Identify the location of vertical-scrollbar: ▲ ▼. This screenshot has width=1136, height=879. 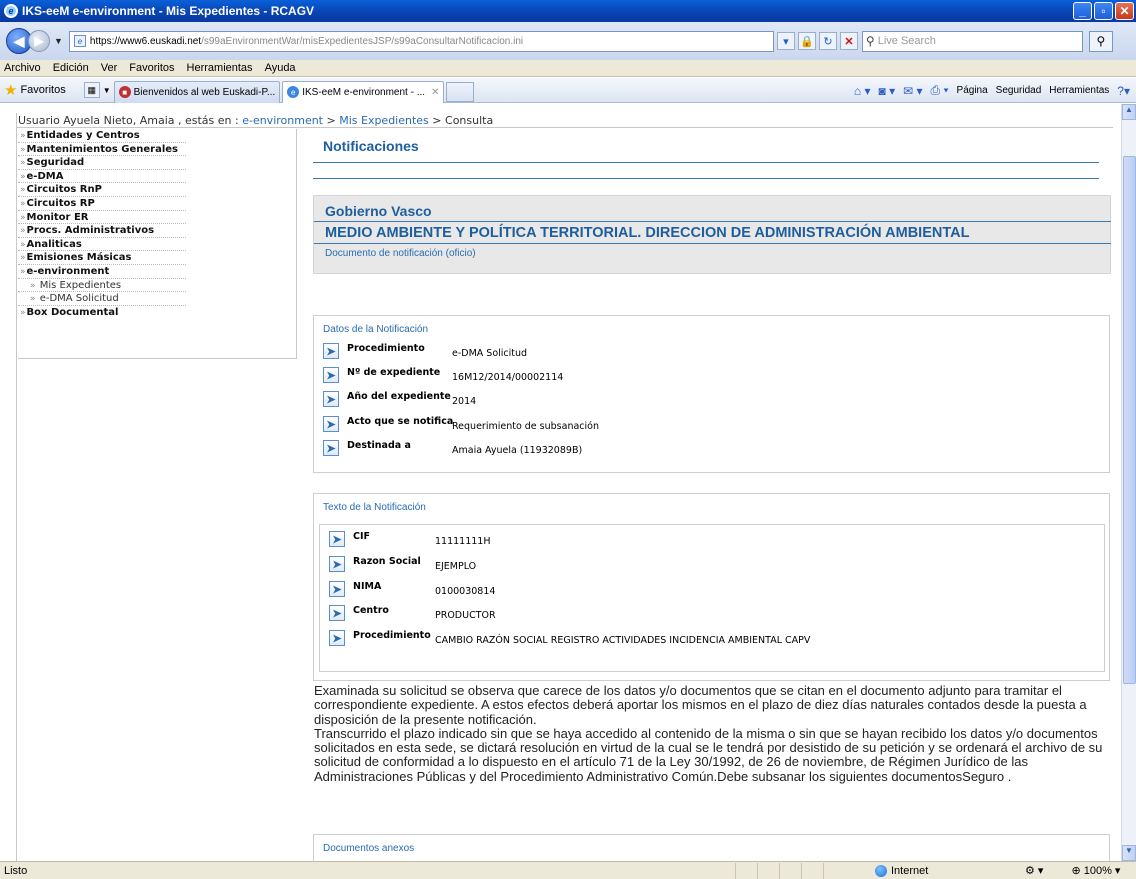
(1128, 482).